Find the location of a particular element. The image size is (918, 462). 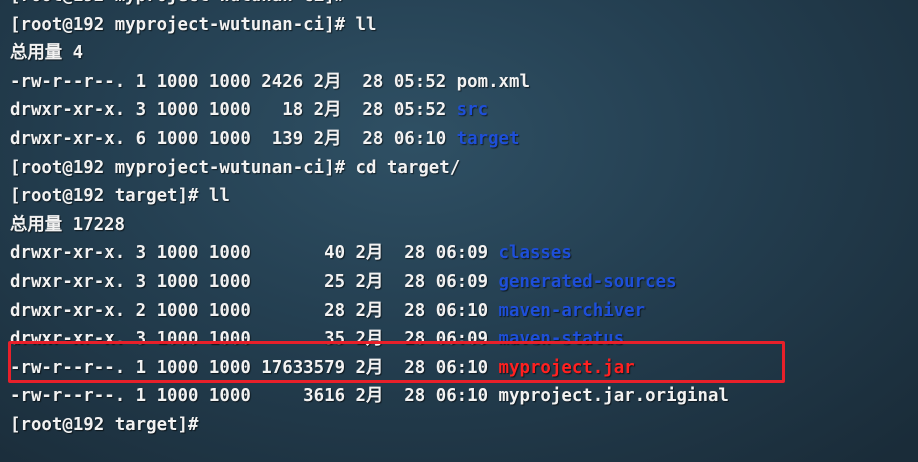

line-text: [root@192 target]# is located at coordinates (104, 424).